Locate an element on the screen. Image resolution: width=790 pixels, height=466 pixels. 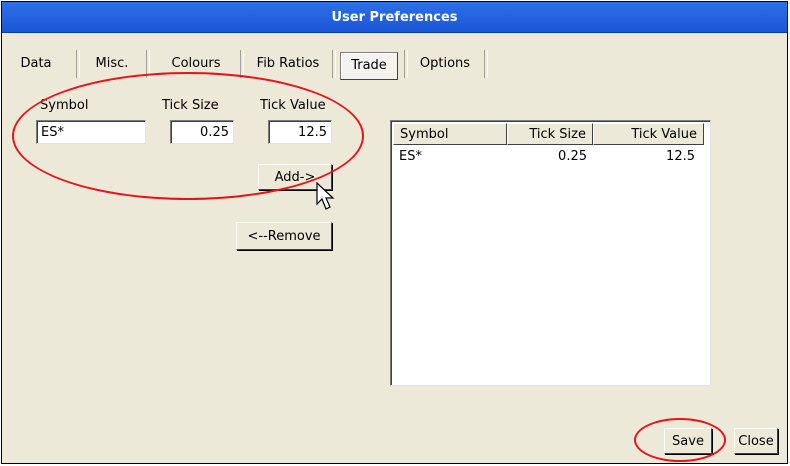
tab-options: Options is located at coordinates (445, 64).